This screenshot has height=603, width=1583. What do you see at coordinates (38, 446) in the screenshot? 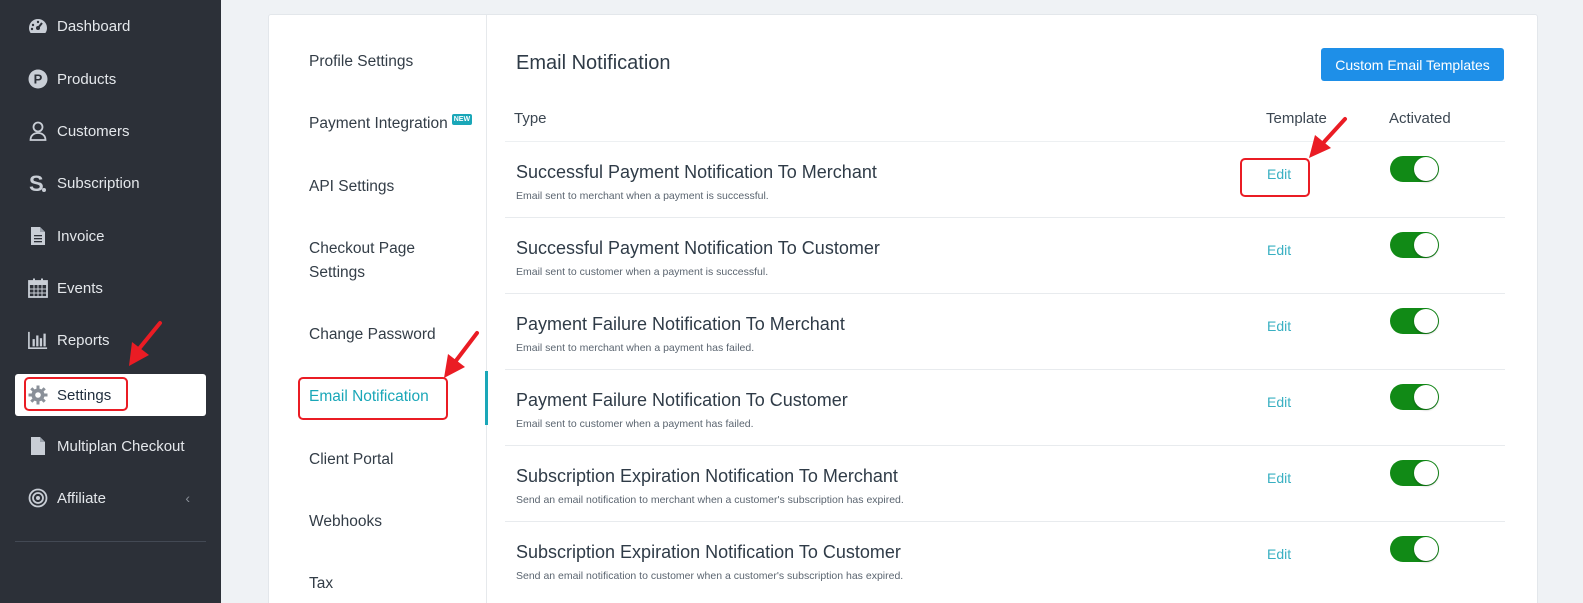
I see `document-icon` at bounding box center [38, 446].